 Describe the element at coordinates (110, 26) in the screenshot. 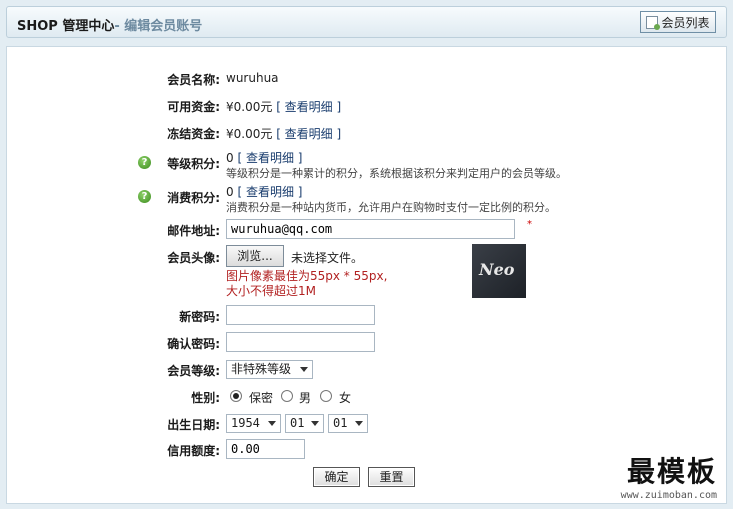

I see `page-title: SHOP 管理中心- 编辑会员账号` at that location.